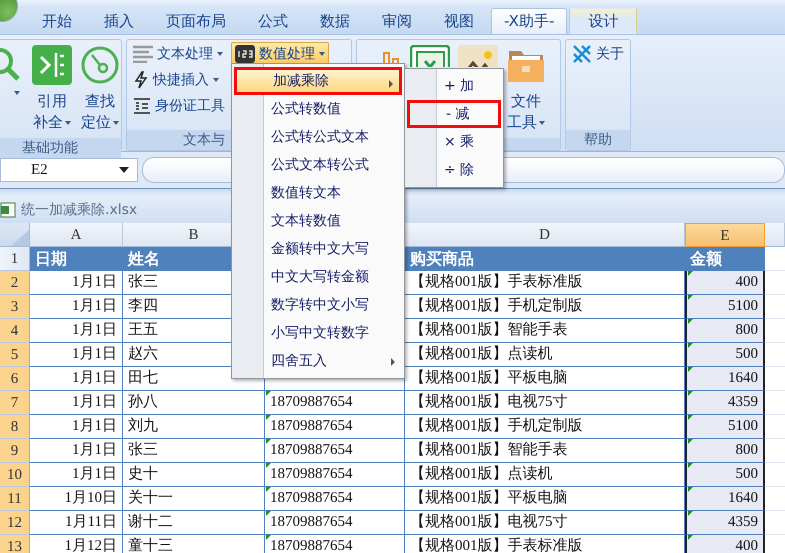  I want to click on column-heading: 姓名, so click(144, 258).